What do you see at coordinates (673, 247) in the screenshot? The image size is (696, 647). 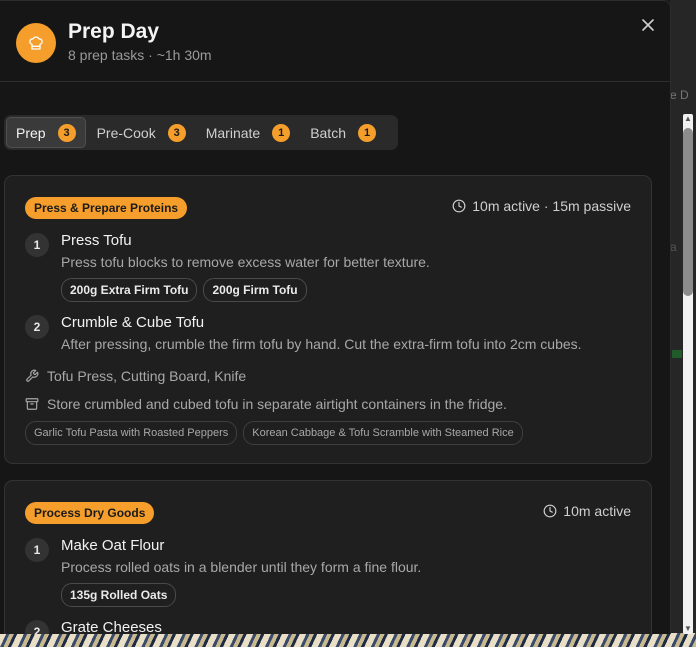 I see `background-text: a` at bounding box center [673, 247].